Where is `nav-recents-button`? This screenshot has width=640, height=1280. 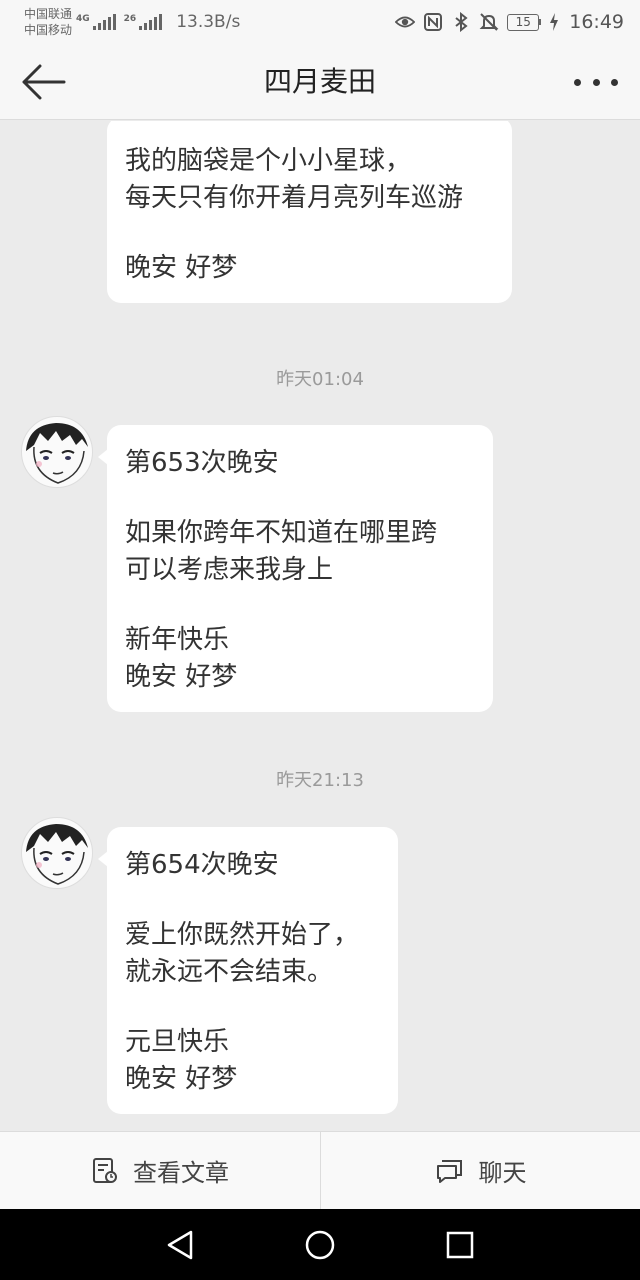 nav-recents-button is located at coordinates (460, 1245).